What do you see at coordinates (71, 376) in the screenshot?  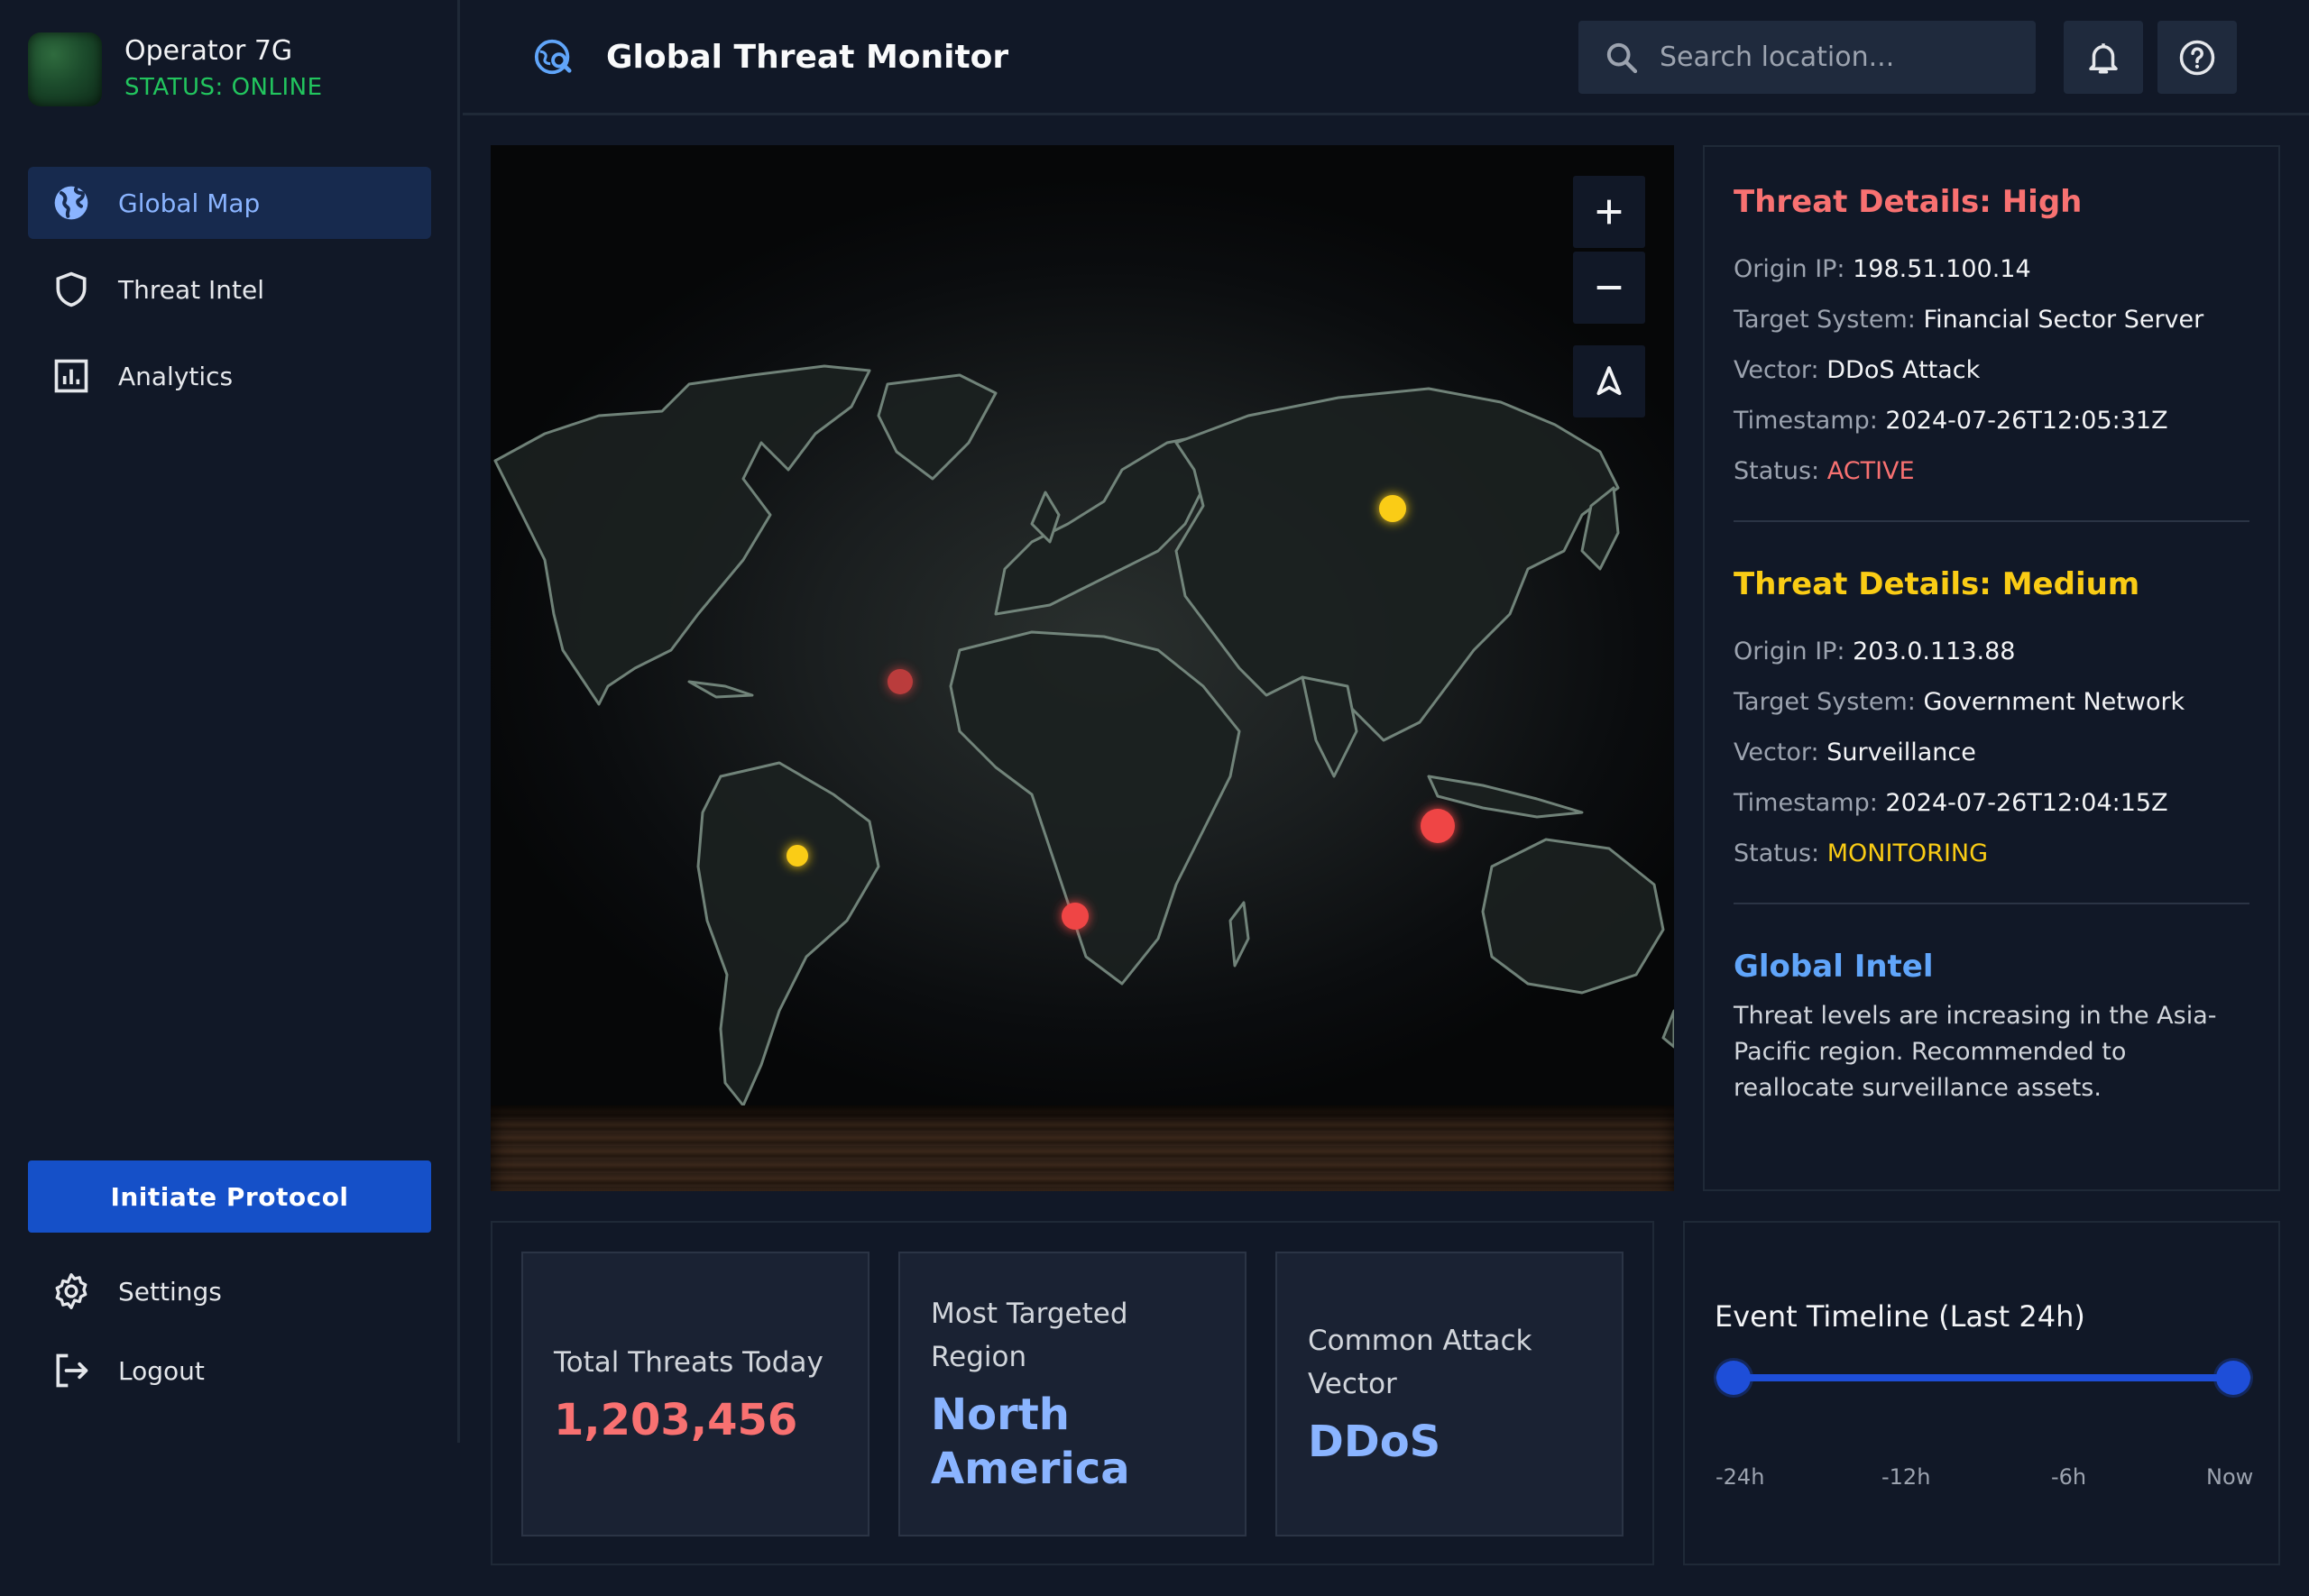 I see `chart-icon` at bounding box center [71, 376].